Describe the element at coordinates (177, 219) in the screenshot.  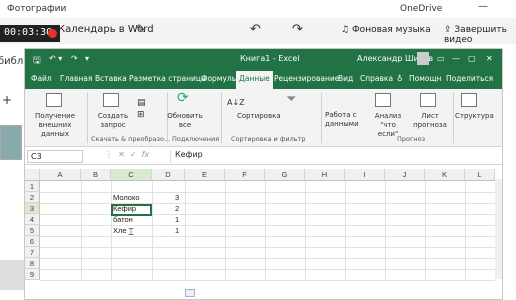
I see `cell-d4: 1` at that location.